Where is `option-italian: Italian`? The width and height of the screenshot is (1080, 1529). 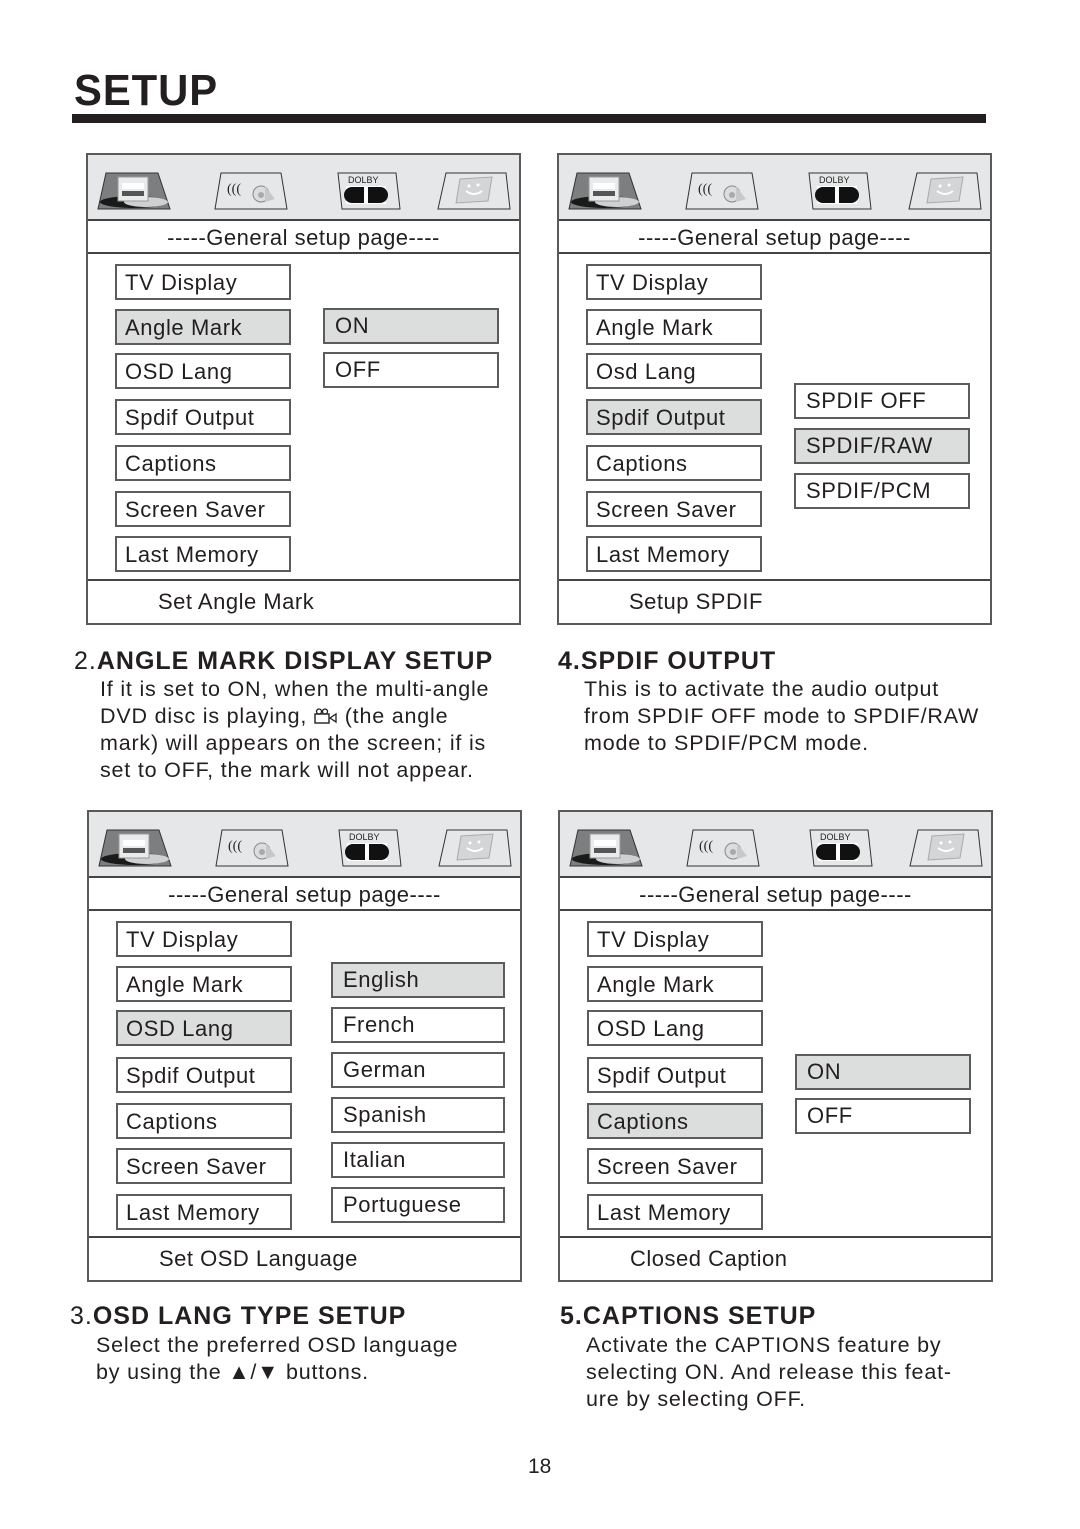
option-italian: Italian is located at coordinates (418, 1160).